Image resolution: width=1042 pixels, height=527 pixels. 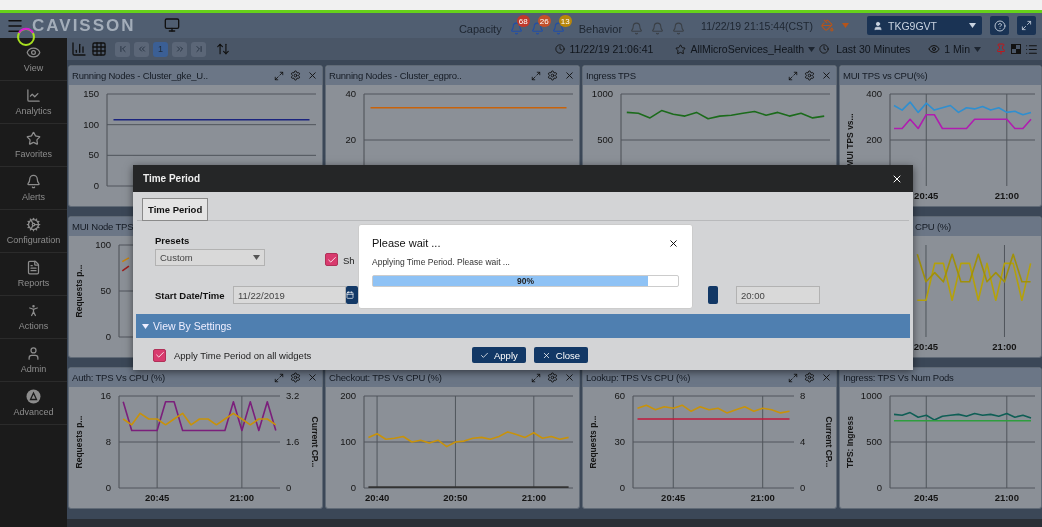 I want to click on calendar-button, so click(x=352, y=295).